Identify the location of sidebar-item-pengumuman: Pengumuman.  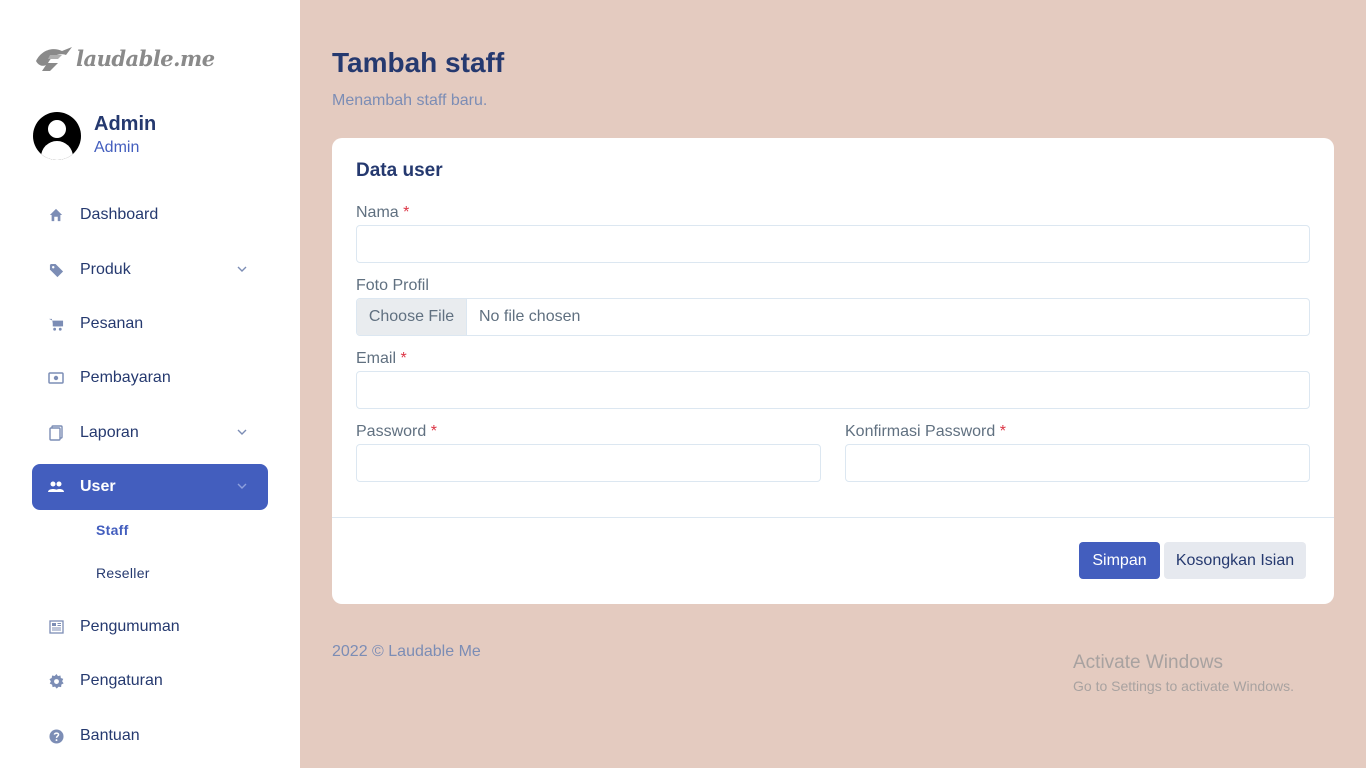
(150, 627).